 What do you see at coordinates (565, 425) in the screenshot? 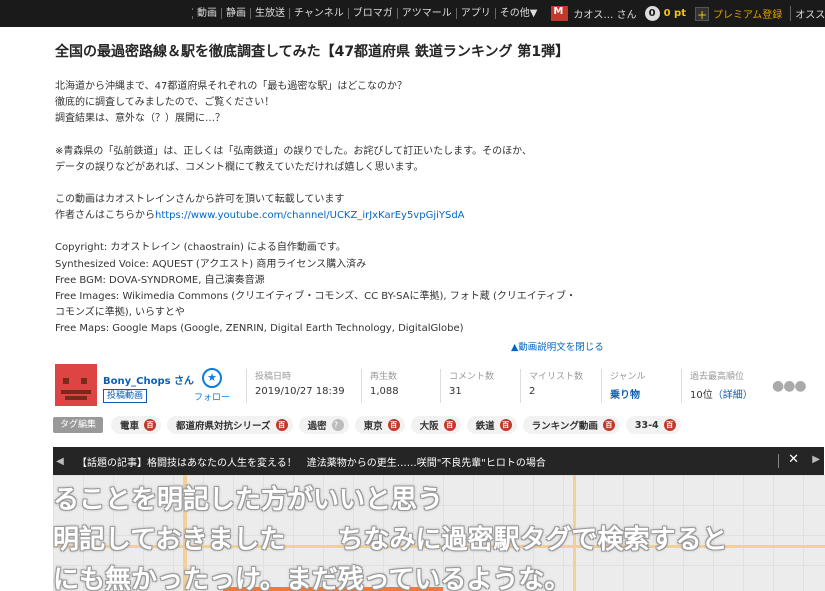
I see `tag-label: ランキング動画` at bounding box center [565, 425].